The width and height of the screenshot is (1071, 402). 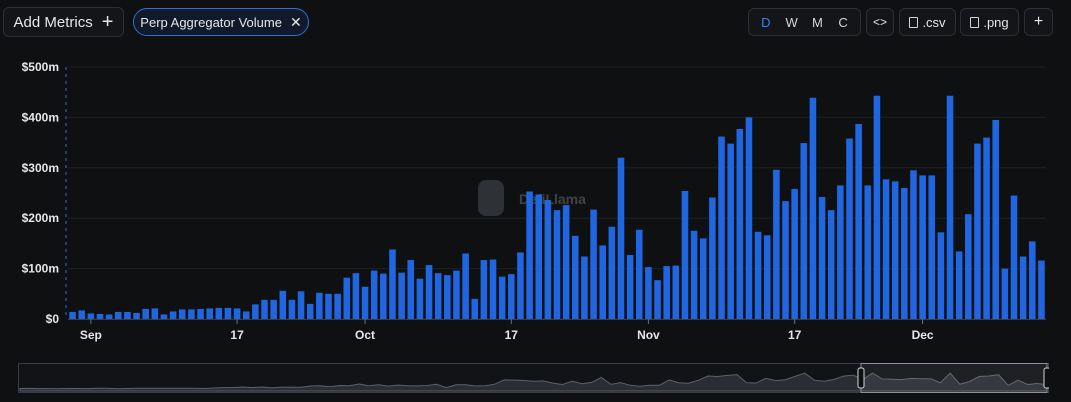 I want to click on period-weekly-button: W, so click(x=791, y=22).